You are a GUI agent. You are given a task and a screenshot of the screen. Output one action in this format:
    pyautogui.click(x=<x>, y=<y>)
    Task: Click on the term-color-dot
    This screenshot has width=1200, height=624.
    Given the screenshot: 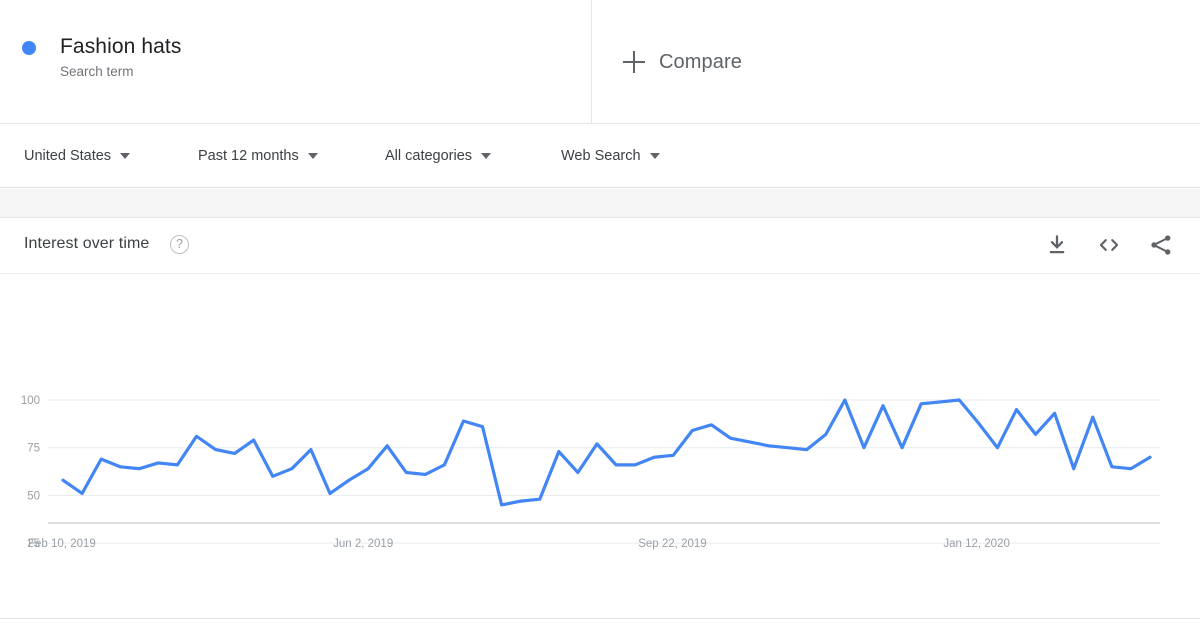 What is the action you would take?
    pyautogui.click(x=29, y=48)
    